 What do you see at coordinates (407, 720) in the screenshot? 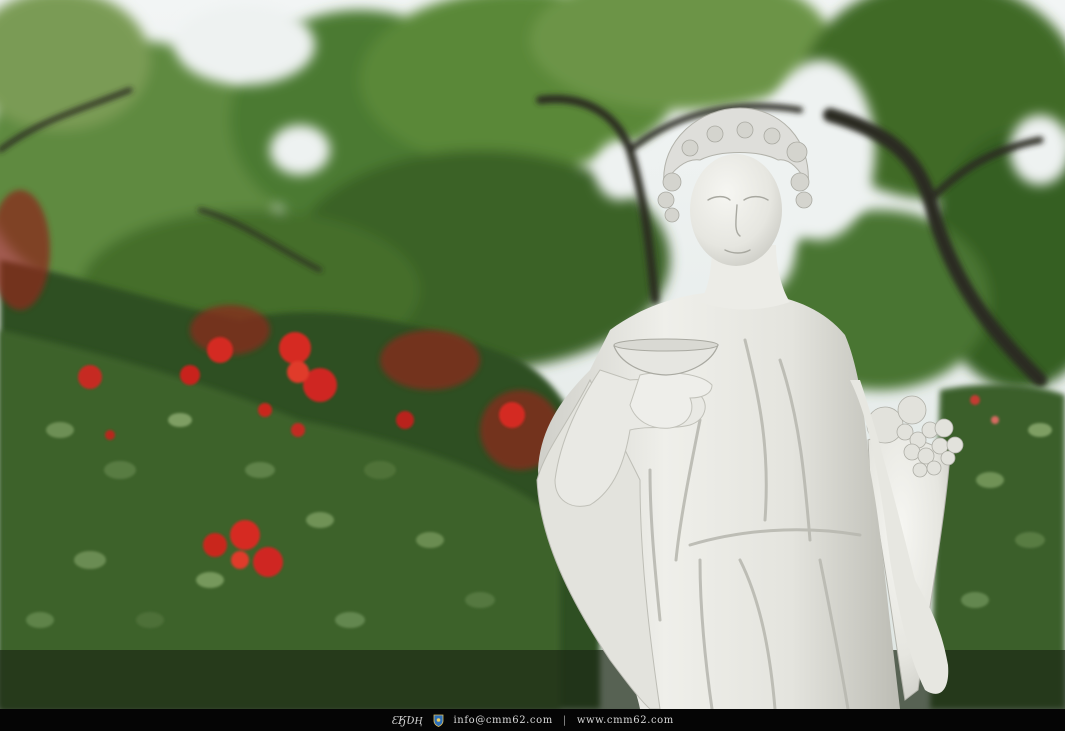
I see `photographer-signature: ƐӃƲӉ` at bounding box center [407, 720].